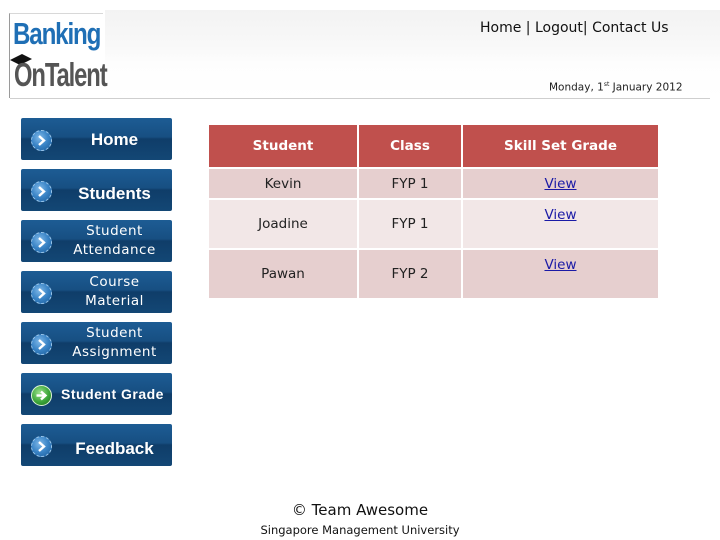  I want to click on footer-copyright: © Team Awesome, so click(360, 510).